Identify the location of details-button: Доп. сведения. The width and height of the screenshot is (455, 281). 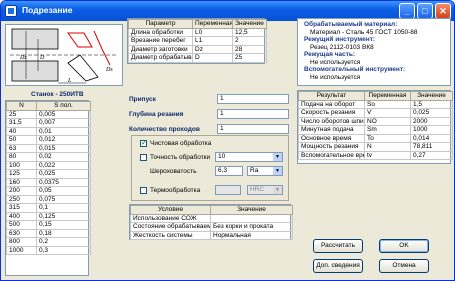
(338, 266).